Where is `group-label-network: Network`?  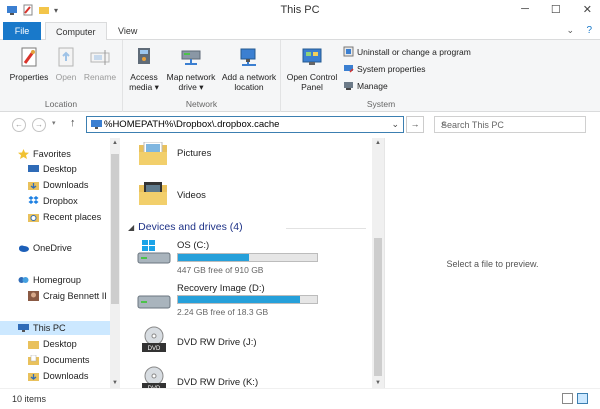 group-label-network: Network is located at coordinates (201, 104).